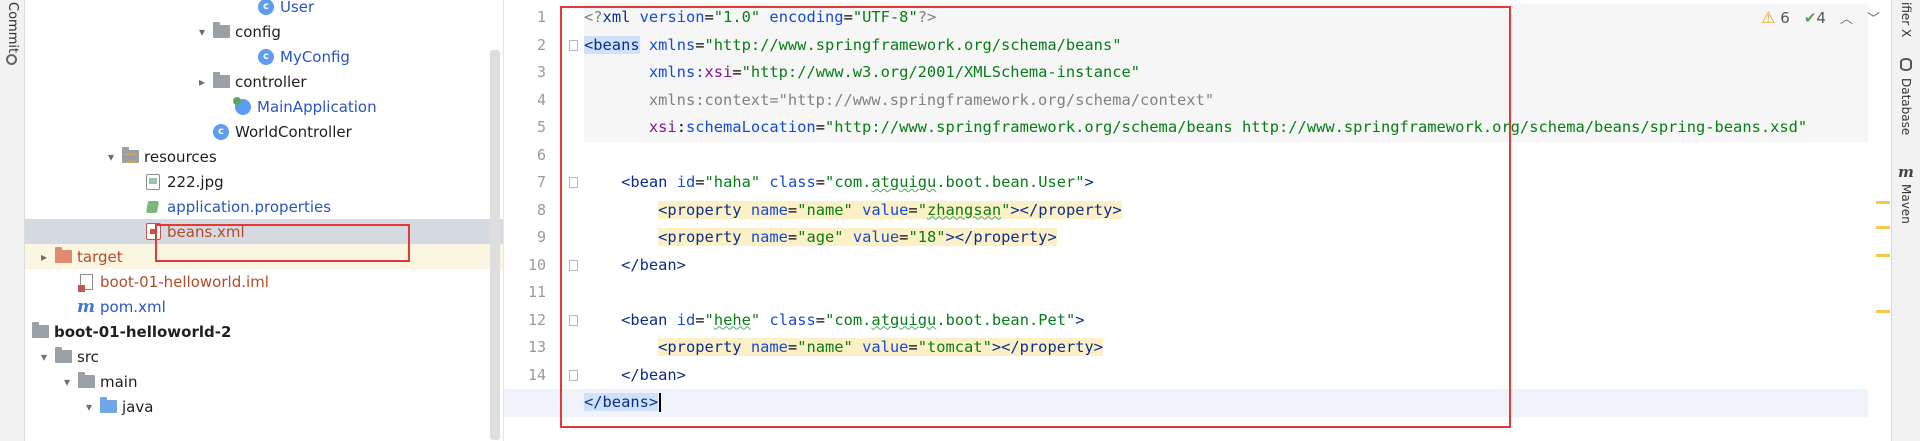 The width and height of the screenshot is (1920, 441). Describe the element at coordinates (264, 356) in the screenshot. I see `tree-row: ▾ src` at that location.